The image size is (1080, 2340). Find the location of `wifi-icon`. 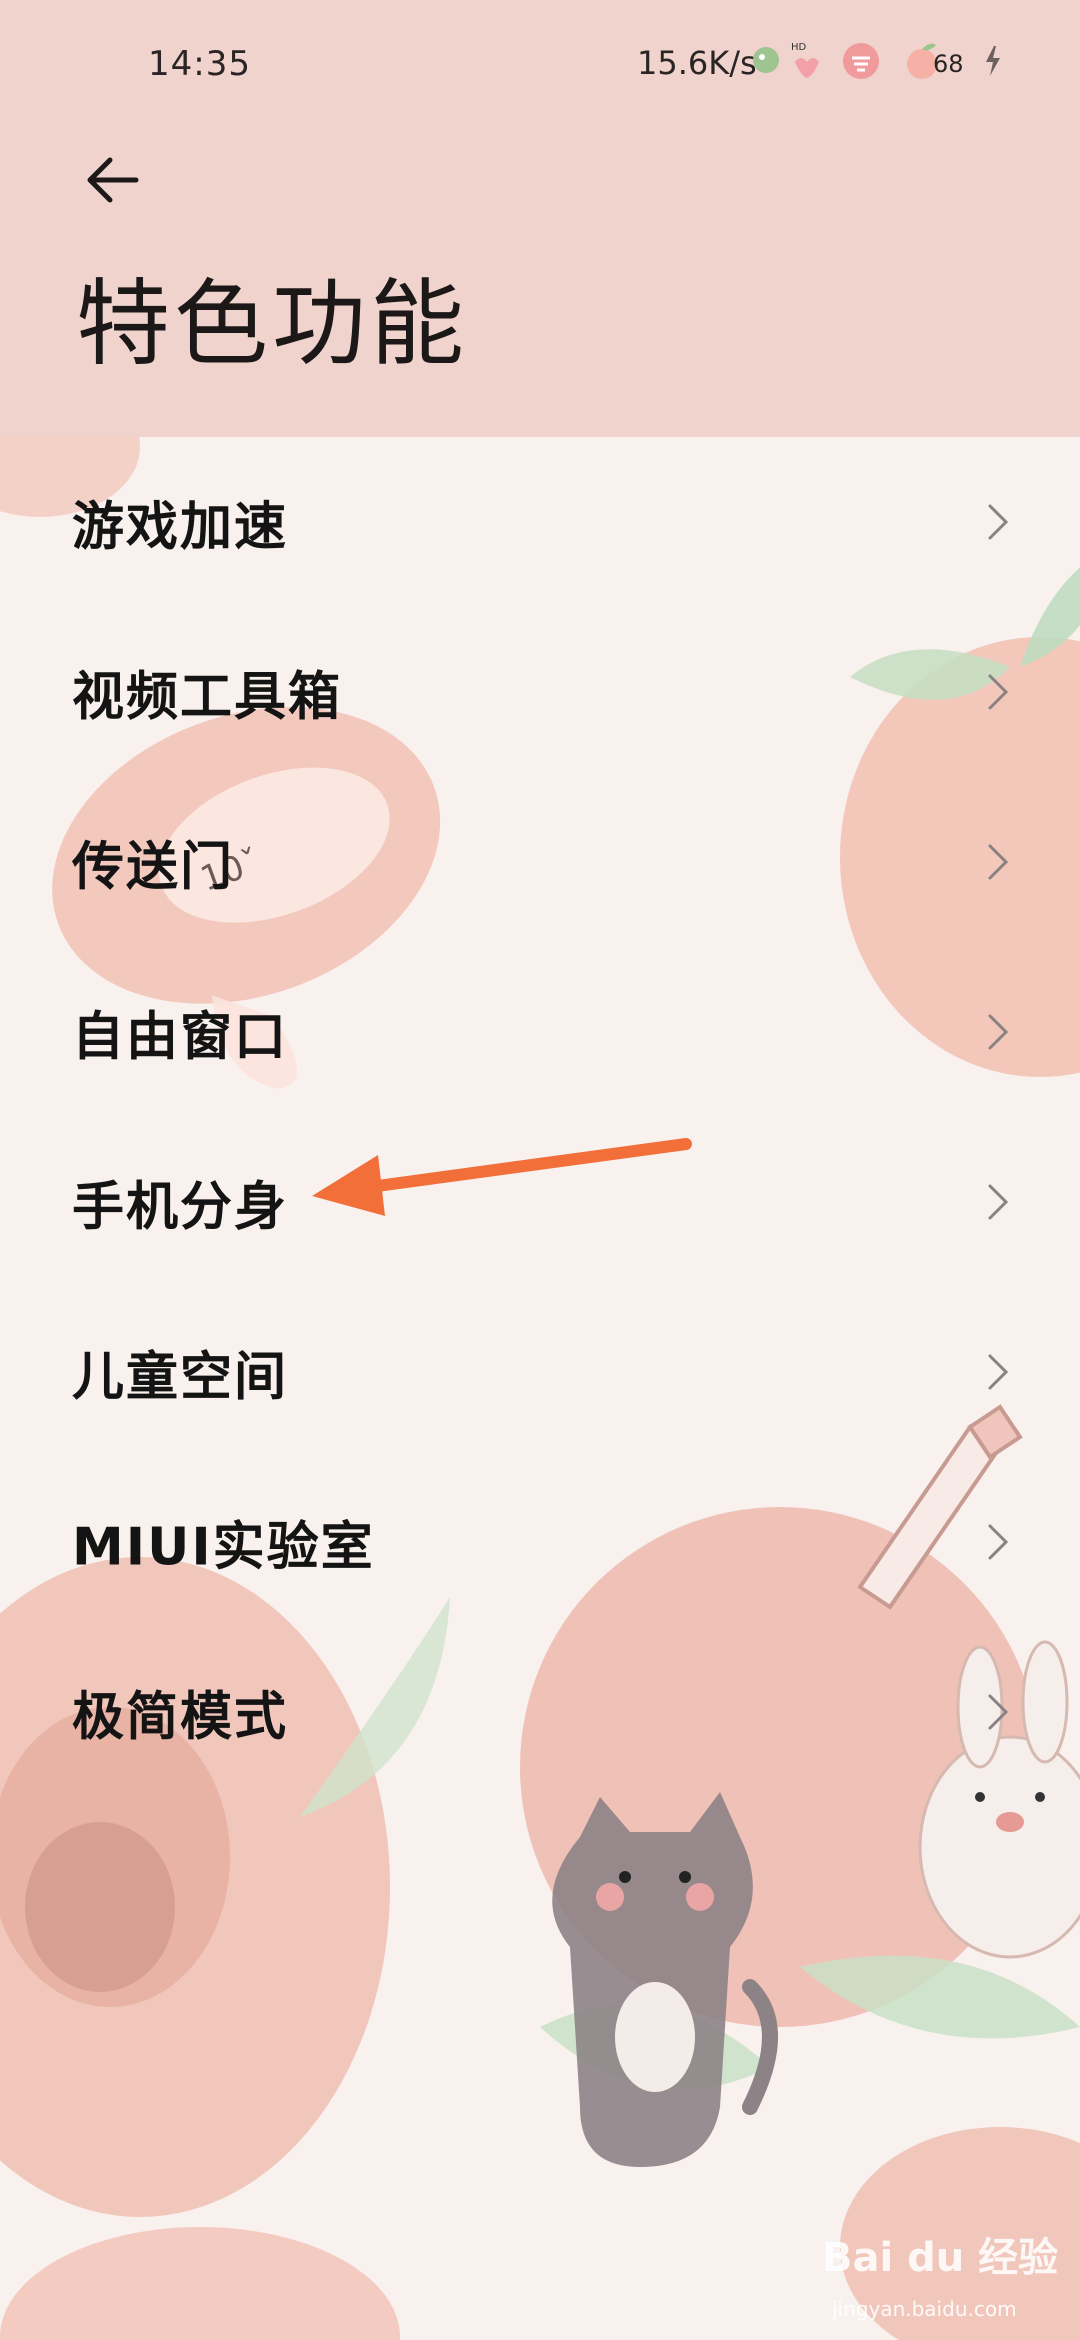

wifi-icon is located at coordinates (861, 61).